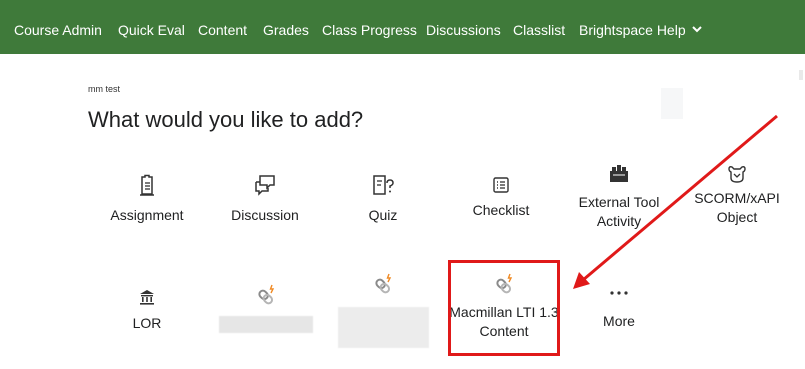 The width and height of the screenshot is (805, 369). Describe the element at coordinates (265, 185) in the screenshot. I see `discussion-icon` at that location.